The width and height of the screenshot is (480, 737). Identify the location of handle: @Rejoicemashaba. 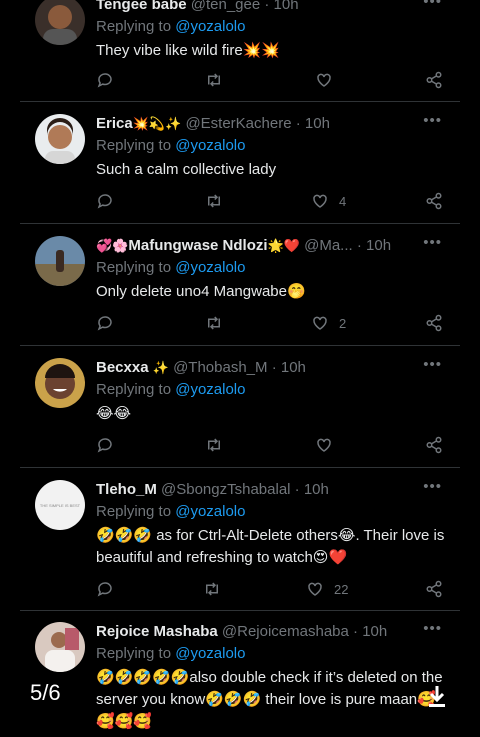
(285, 631).